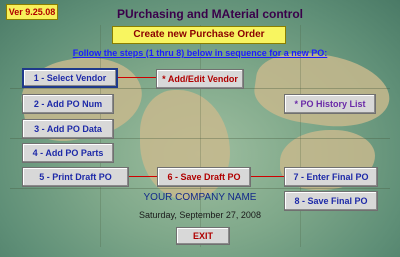 This screenshot has width=400, height=257. What do you see at coordinates (331, 201) in the screenshot?
I see `save-final-po-button: 8 - Save Final PO` at bounding box center [331, 201].